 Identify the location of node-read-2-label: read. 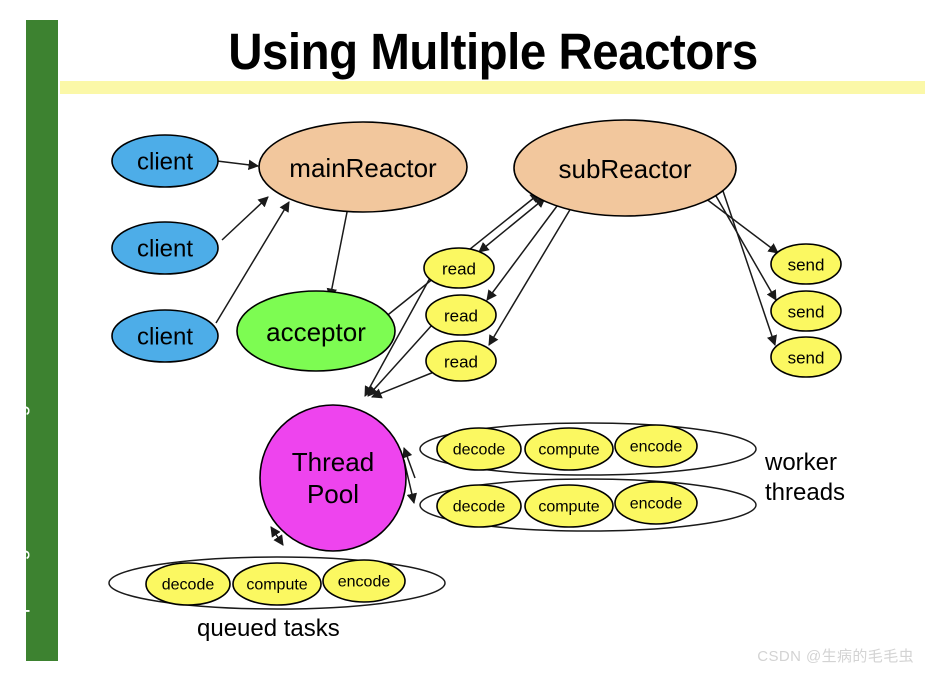
(461, 316).